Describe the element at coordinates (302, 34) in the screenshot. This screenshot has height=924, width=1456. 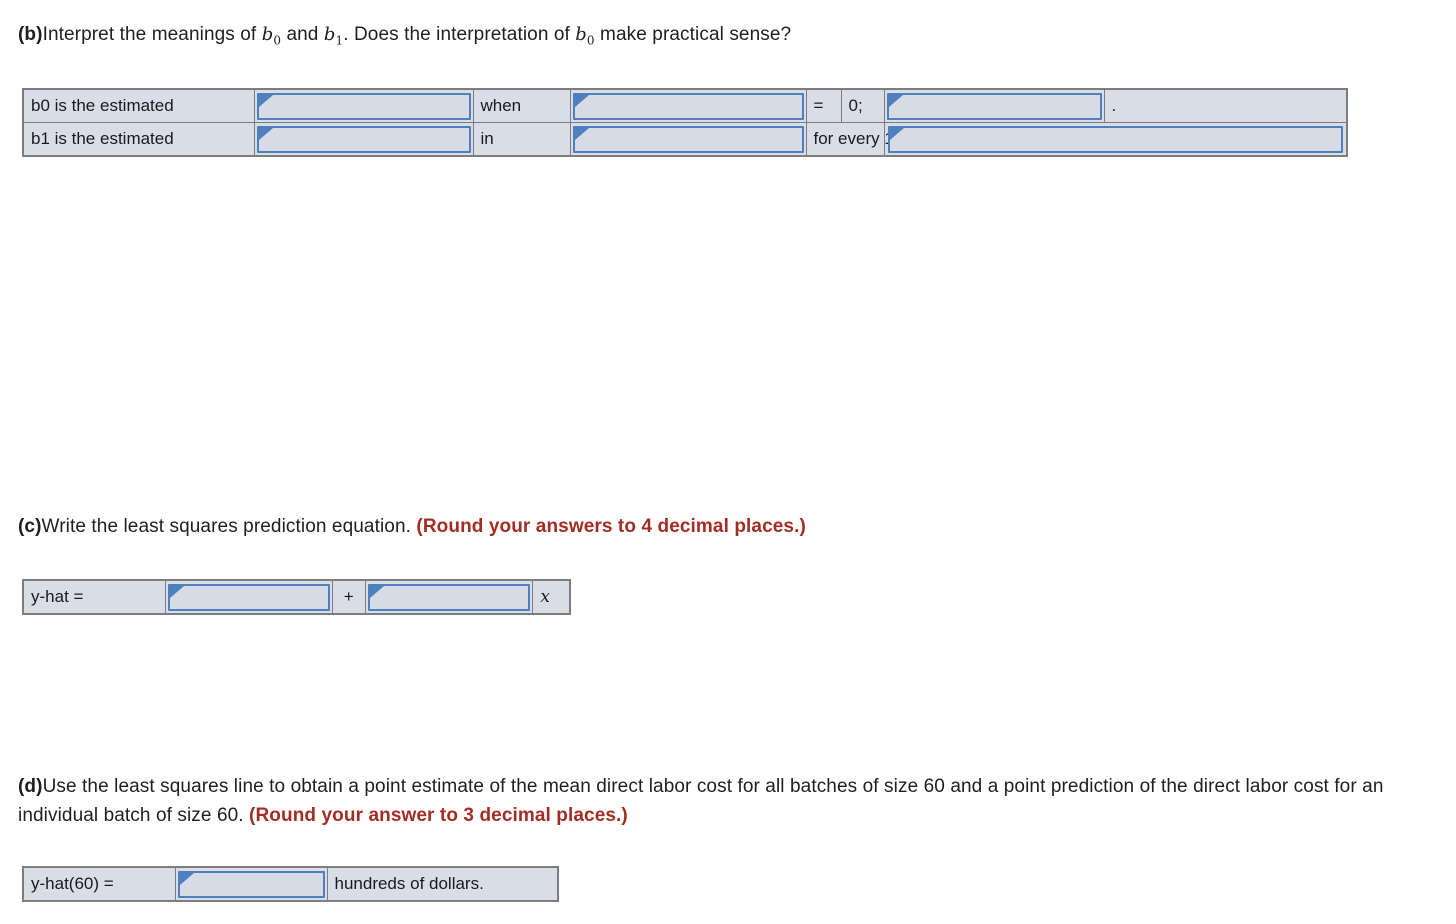
I see `part-b-text-2: and` at that location.